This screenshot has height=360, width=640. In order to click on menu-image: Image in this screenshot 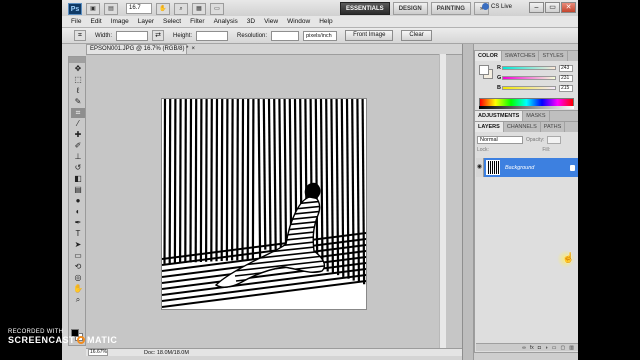, I will do `click(120, 21)`.